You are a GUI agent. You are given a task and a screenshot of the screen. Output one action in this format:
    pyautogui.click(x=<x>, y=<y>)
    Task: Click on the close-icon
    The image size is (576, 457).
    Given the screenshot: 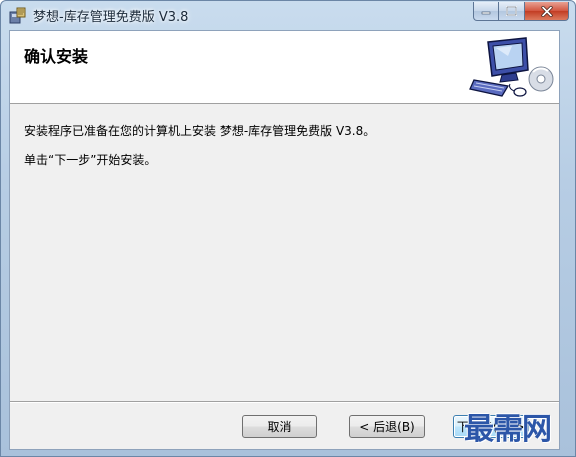 What is the action you would take?
    pyautogui.click(x=546, y=11)
    